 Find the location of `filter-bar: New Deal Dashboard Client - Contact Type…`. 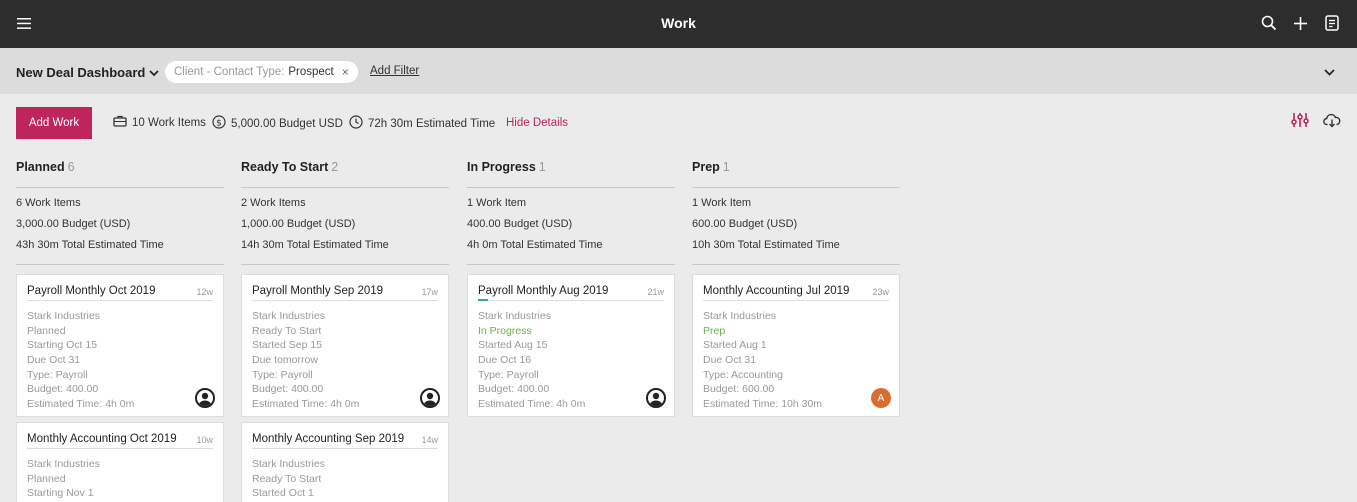

filter-bar: New Deal Dashboard Client - Contact Type… is located at coordinates (678, 71).